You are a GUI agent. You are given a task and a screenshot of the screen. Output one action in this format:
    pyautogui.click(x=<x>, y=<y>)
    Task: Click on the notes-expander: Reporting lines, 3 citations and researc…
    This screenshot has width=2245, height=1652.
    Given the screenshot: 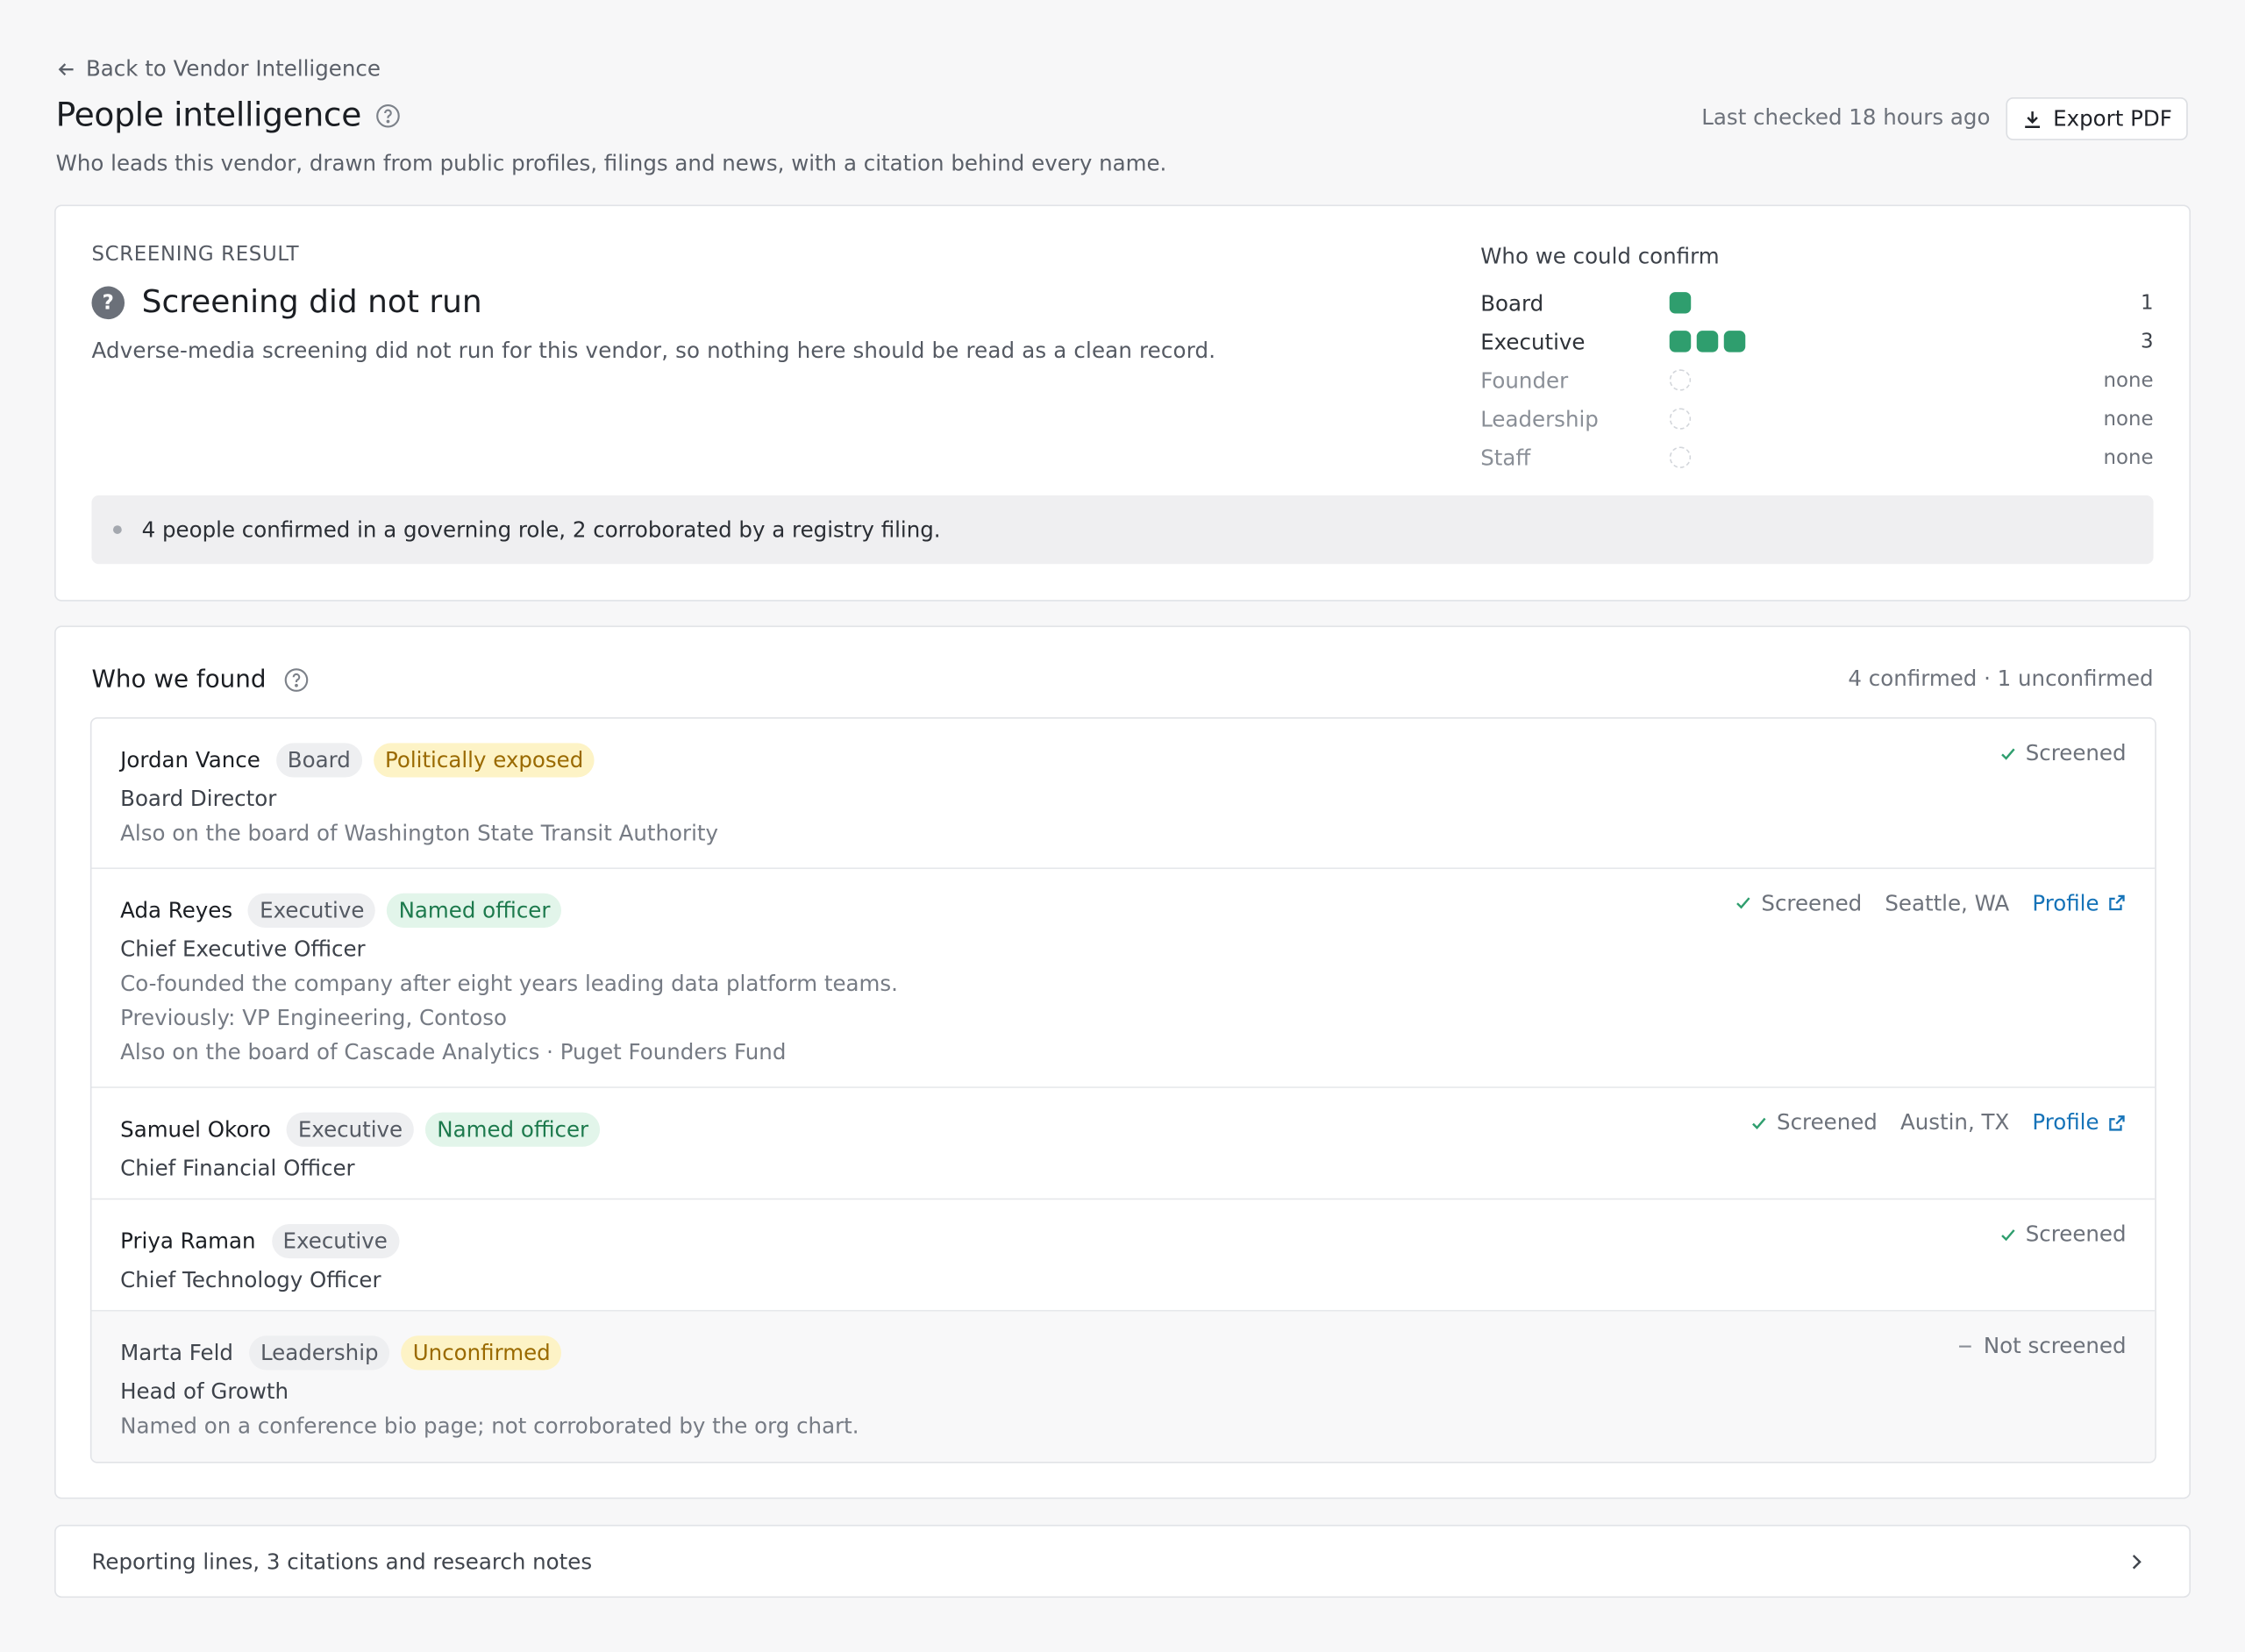 What is the action you would take?
    pyautogui.click(x=1123, y=1561)
    